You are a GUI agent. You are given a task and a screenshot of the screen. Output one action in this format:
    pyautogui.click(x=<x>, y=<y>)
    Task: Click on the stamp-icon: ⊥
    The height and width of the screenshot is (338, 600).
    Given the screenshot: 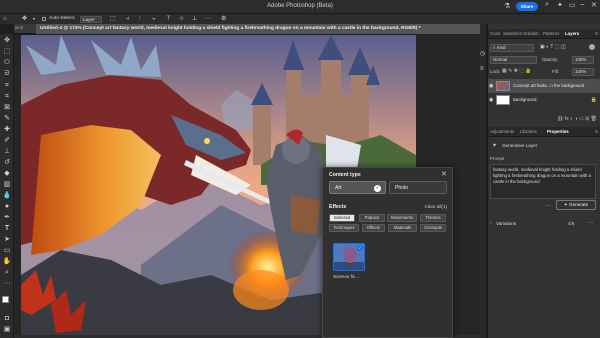 What is the action you would take?
    pyautogui.click(x=7, y=152)
    